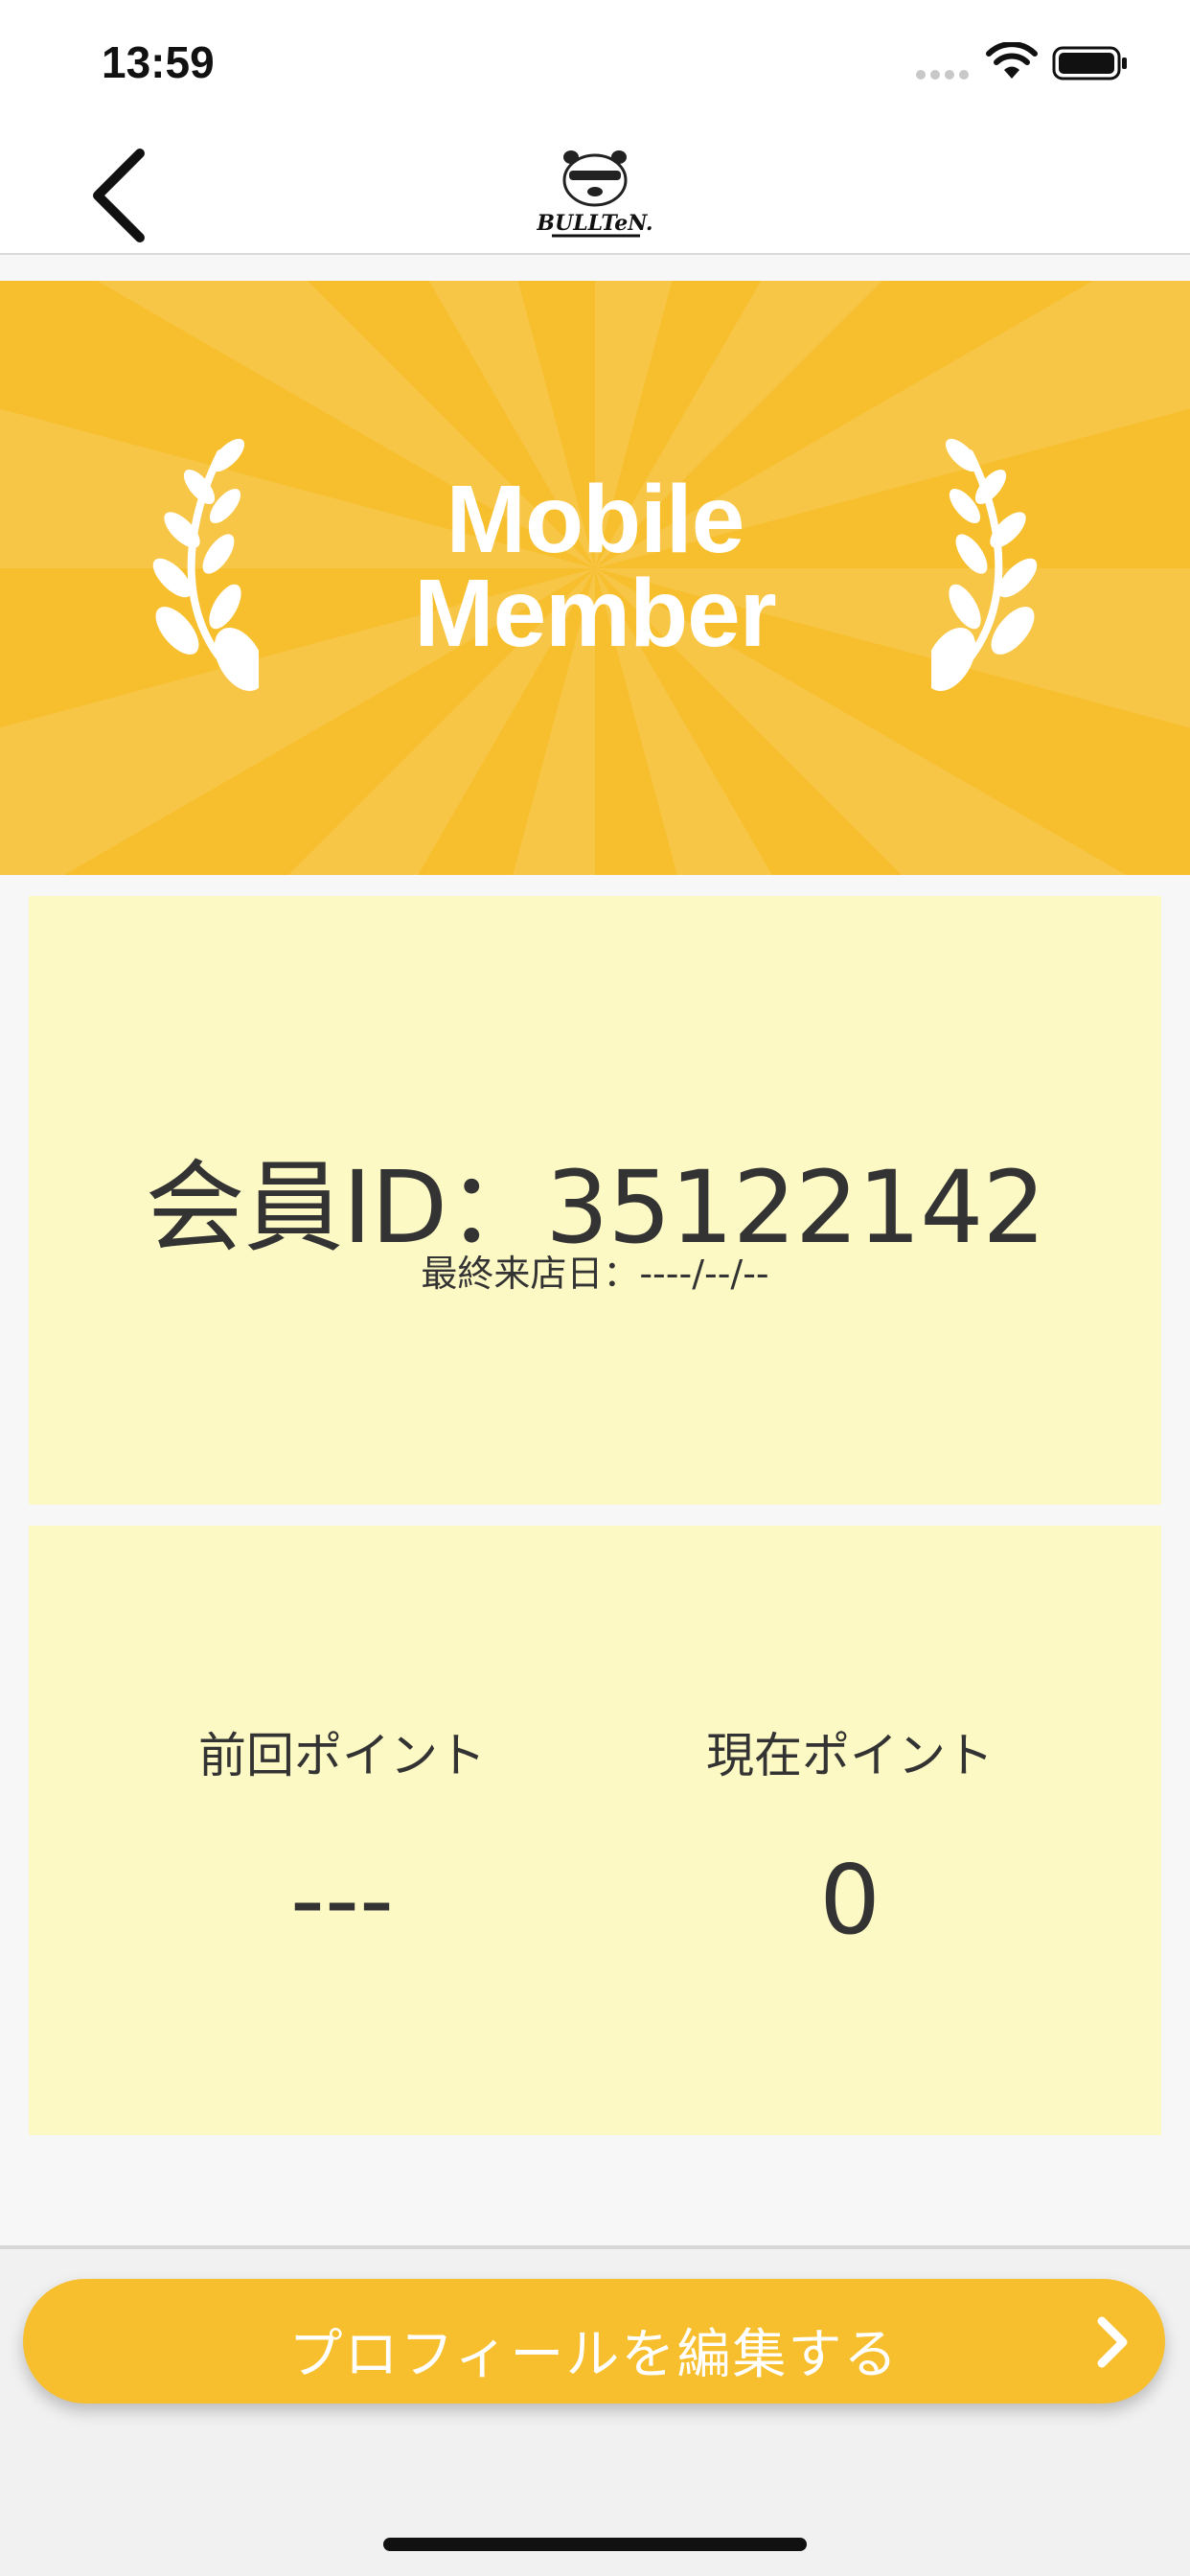 The image size is (1190, 2576). Describe the element at coordinates (595, 63) in the screenshot. I see `status-bar: 13:59` at that location.